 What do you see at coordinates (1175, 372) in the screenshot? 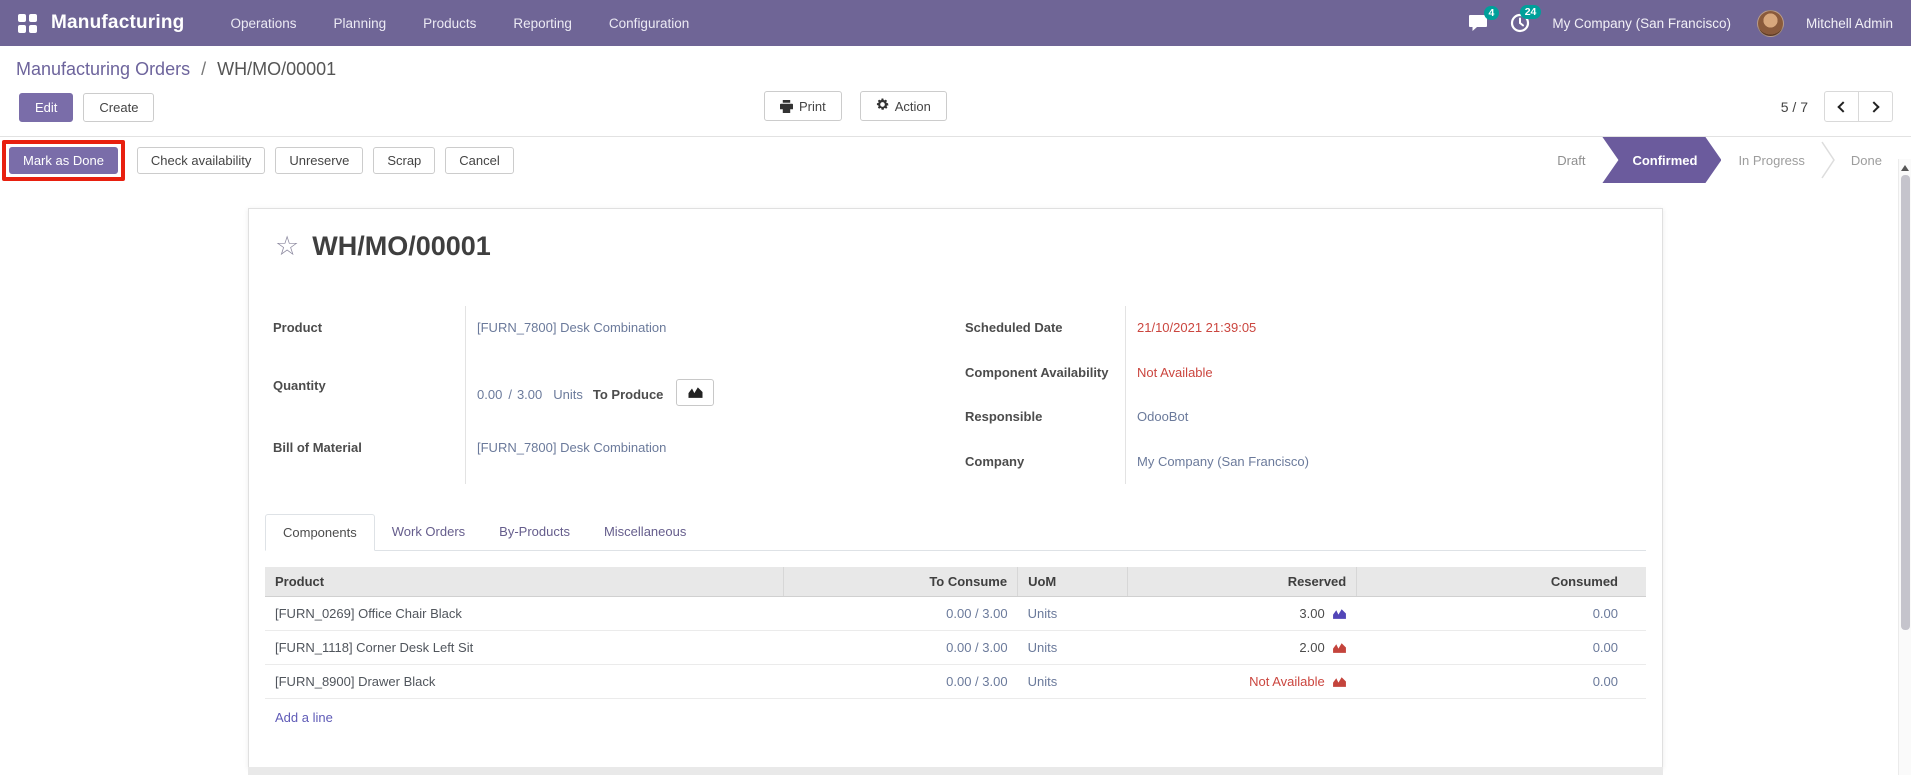
I see `component-availability-value: Not Available` at bounding box center [1175, 372].